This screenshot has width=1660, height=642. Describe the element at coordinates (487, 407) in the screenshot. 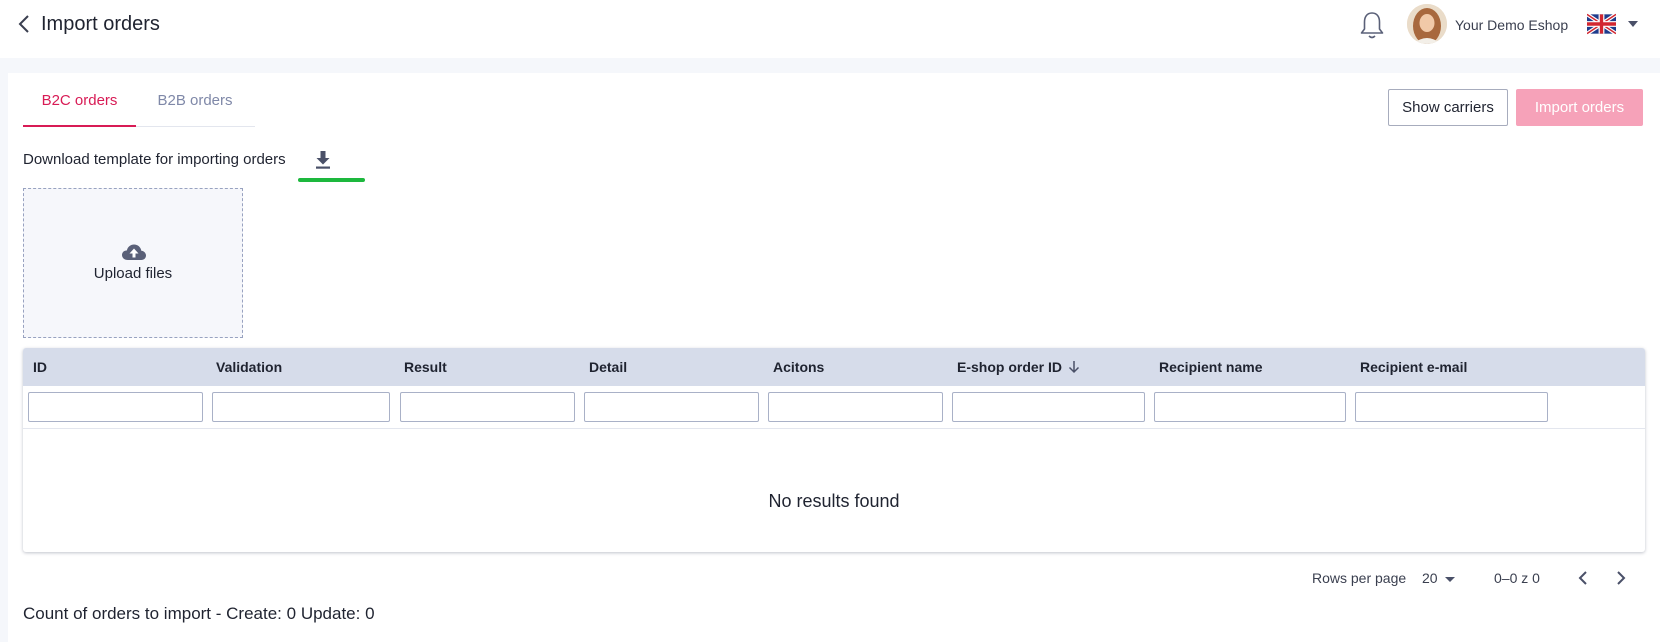

I see `filter-result-input` at that location.